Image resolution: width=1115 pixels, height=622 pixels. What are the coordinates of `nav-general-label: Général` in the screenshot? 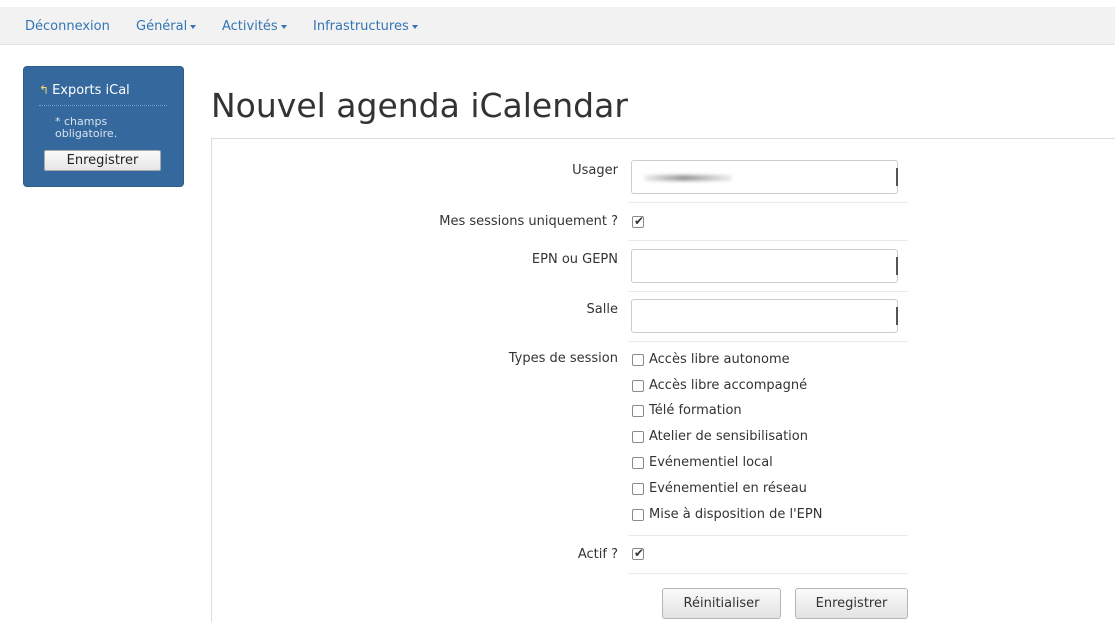 It's located at (162, 26).